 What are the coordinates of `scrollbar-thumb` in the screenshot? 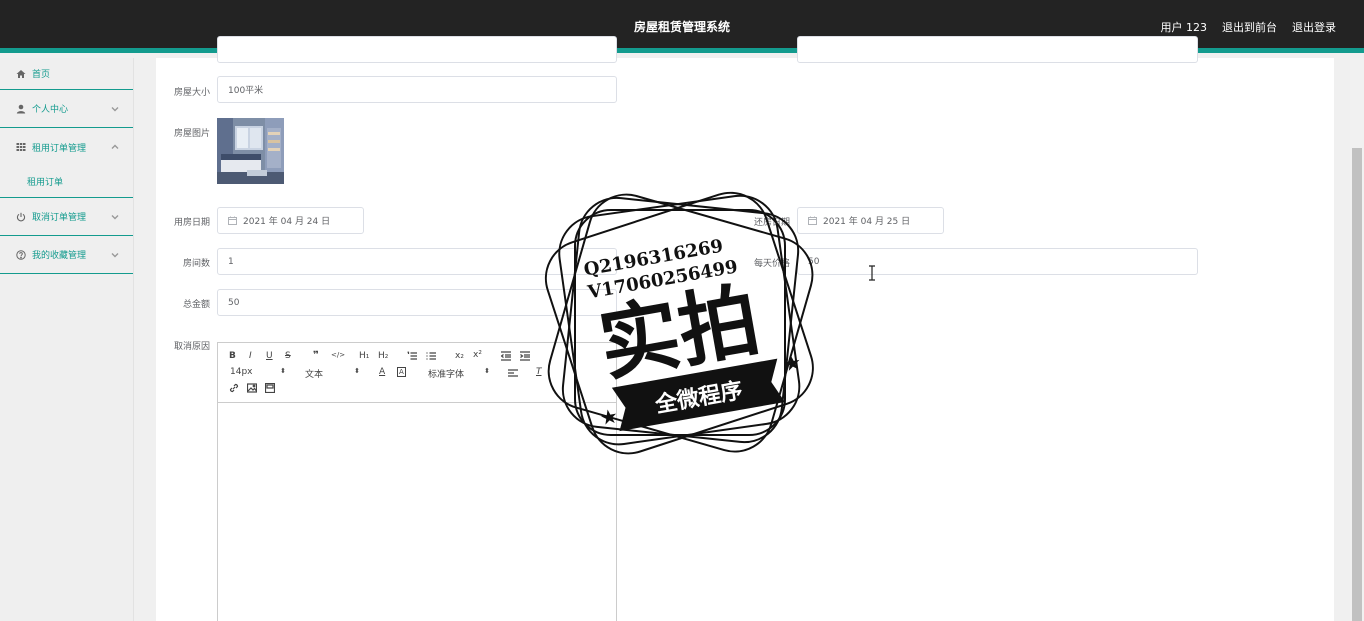 It's located at (1357, 384).